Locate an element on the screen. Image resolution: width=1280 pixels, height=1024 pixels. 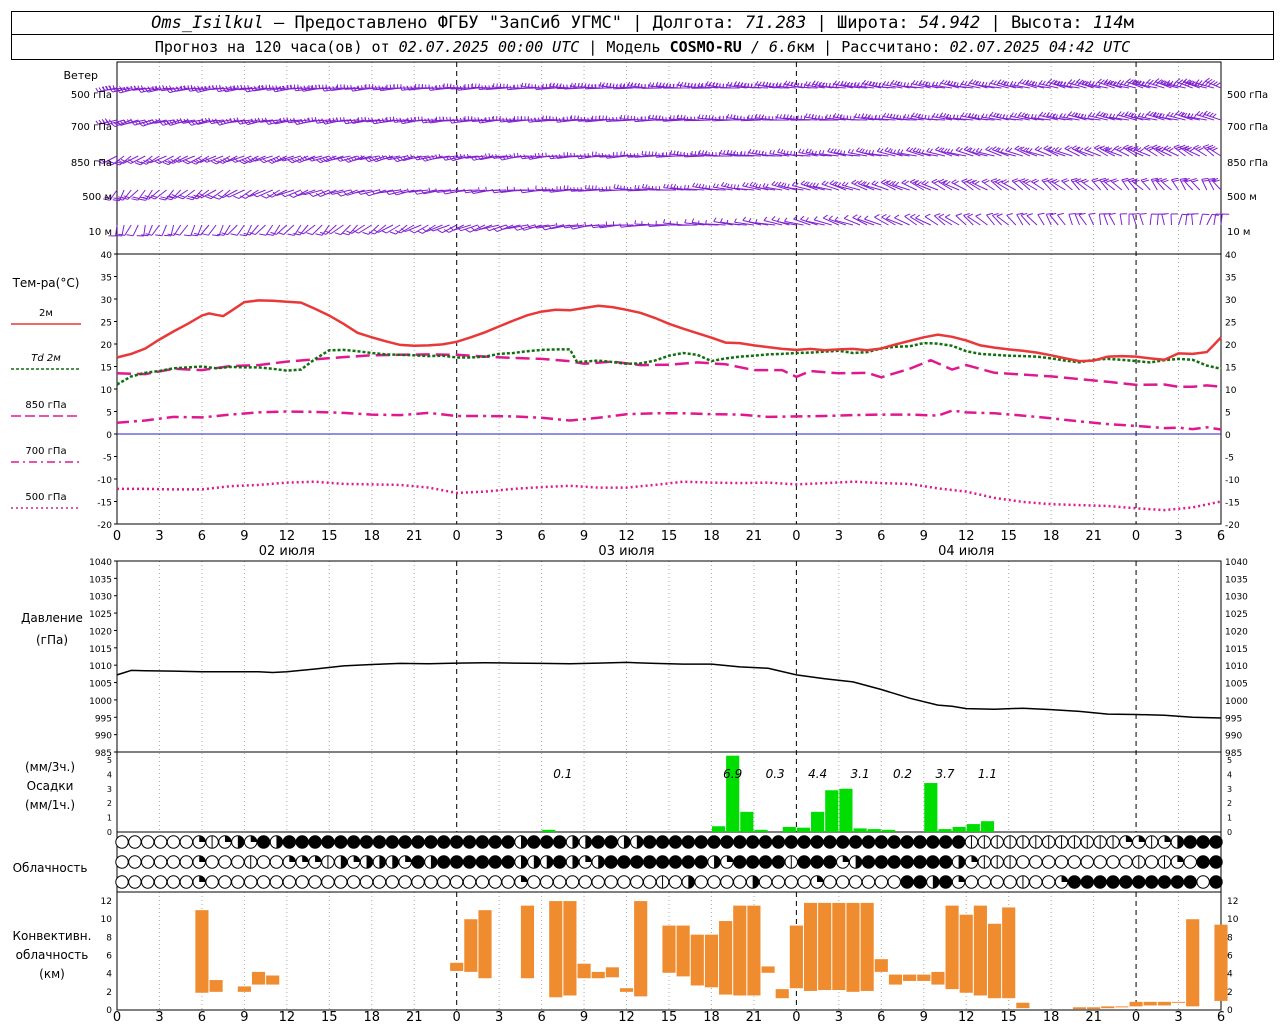
temp-tick-left: 15 is located at coordinates (106, 369).